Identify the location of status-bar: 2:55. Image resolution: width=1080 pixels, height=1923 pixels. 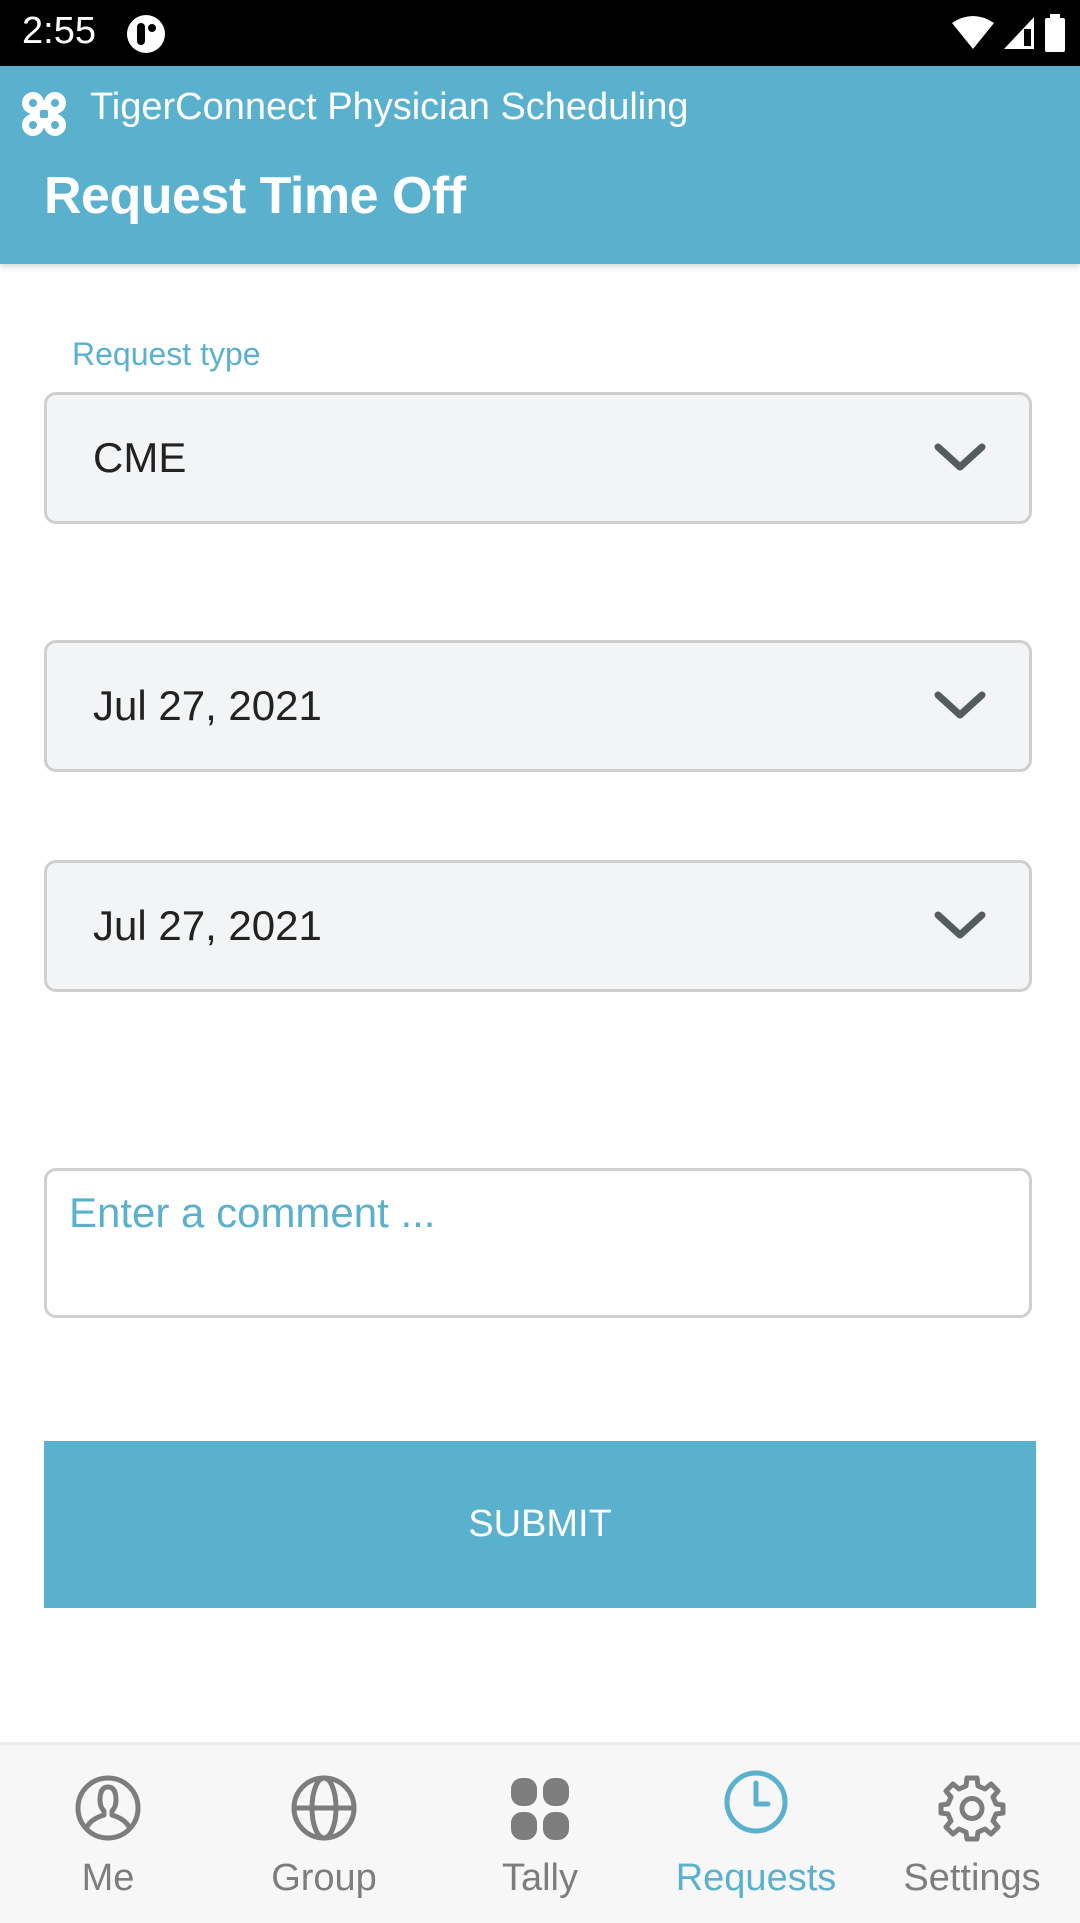
(540, 33).